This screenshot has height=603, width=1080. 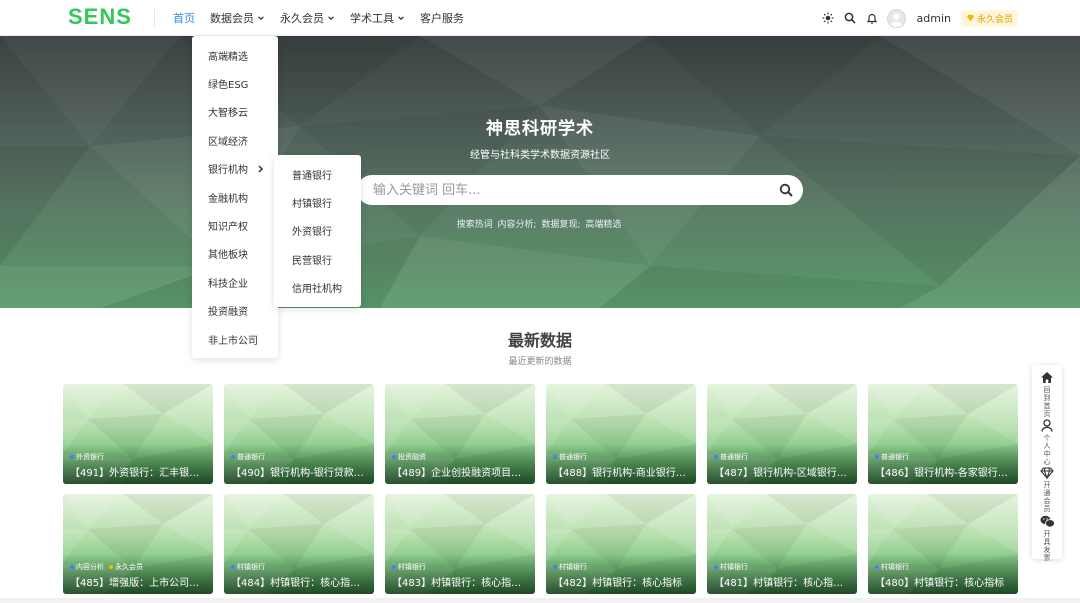 I want to click on submenu-item: 信用社机构, so click(x=317, y=288).